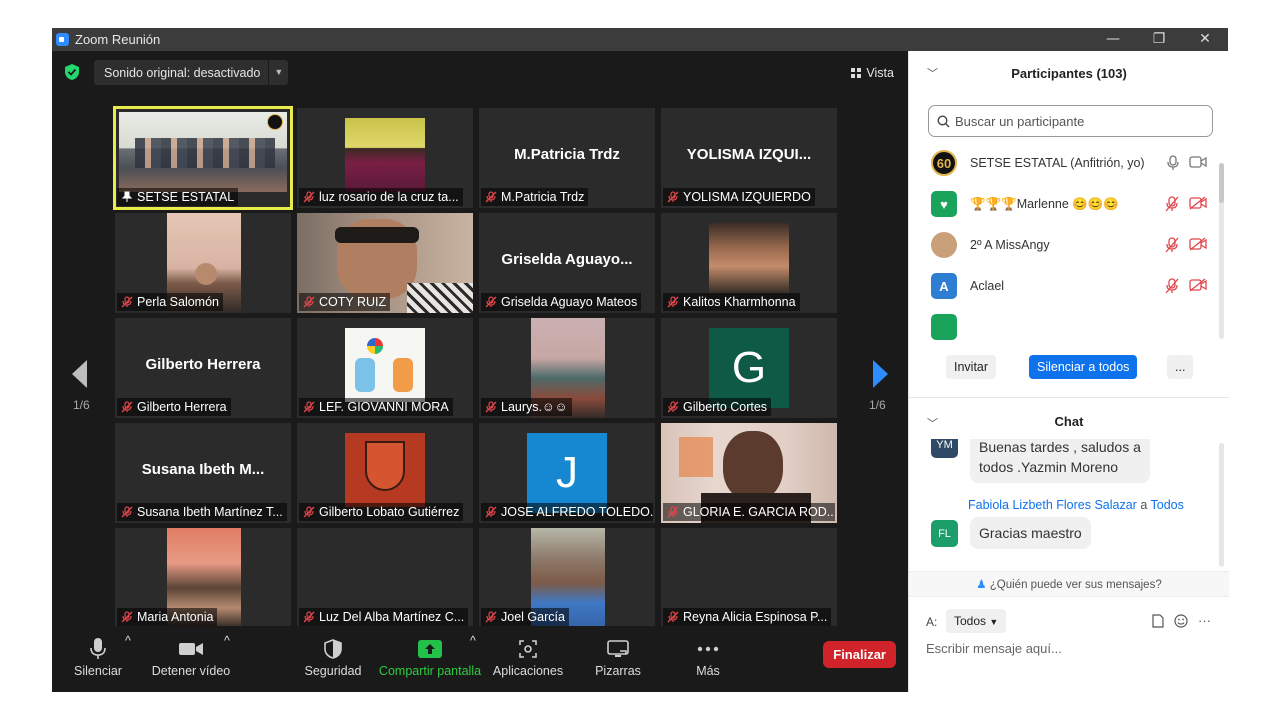 This screenshot has width=1280, height=720. What do you see at coordinates (1075, 121) in the screenshot?
I see `participant-search-input` at bounding box center [1075, 121].